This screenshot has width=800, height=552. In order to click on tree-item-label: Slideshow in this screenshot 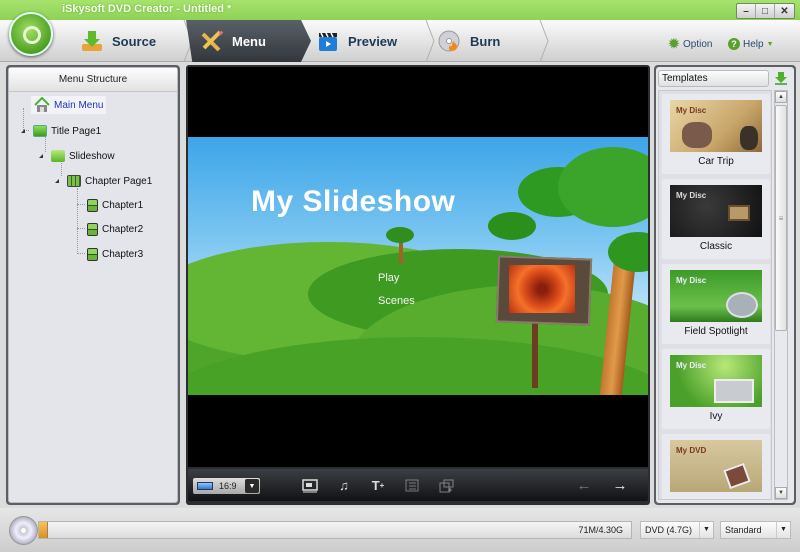, I will do `click(92, 156)`.